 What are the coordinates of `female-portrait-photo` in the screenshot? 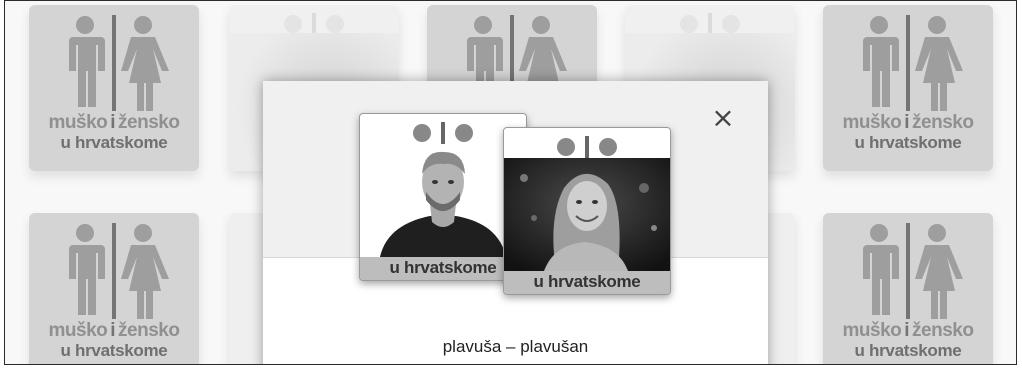 It's located at (587, 214).